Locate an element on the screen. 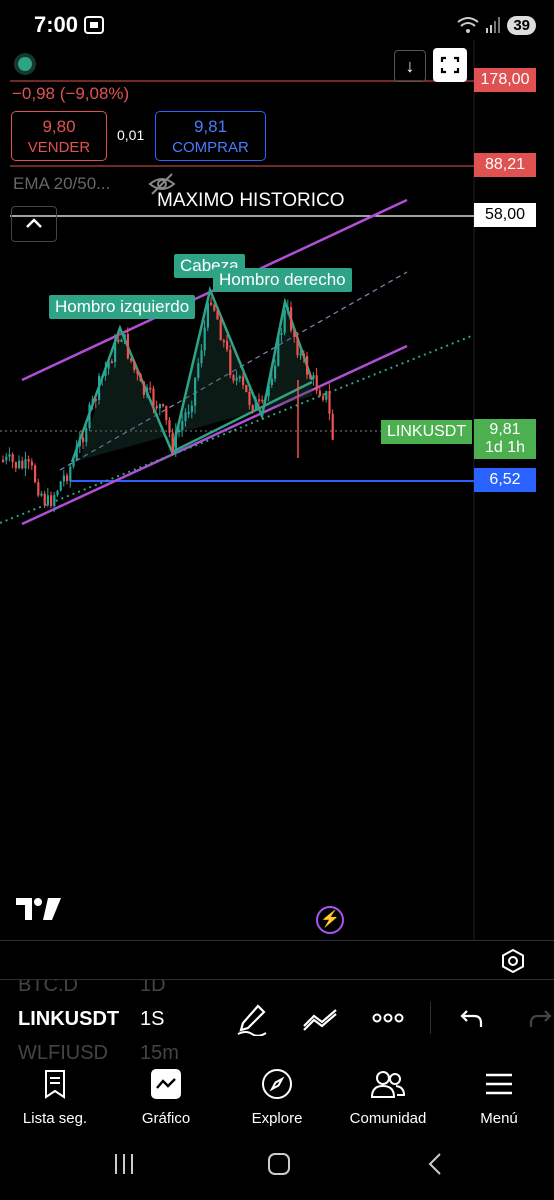  flash-icon: ⚡ is located at coordinates (330, 920).